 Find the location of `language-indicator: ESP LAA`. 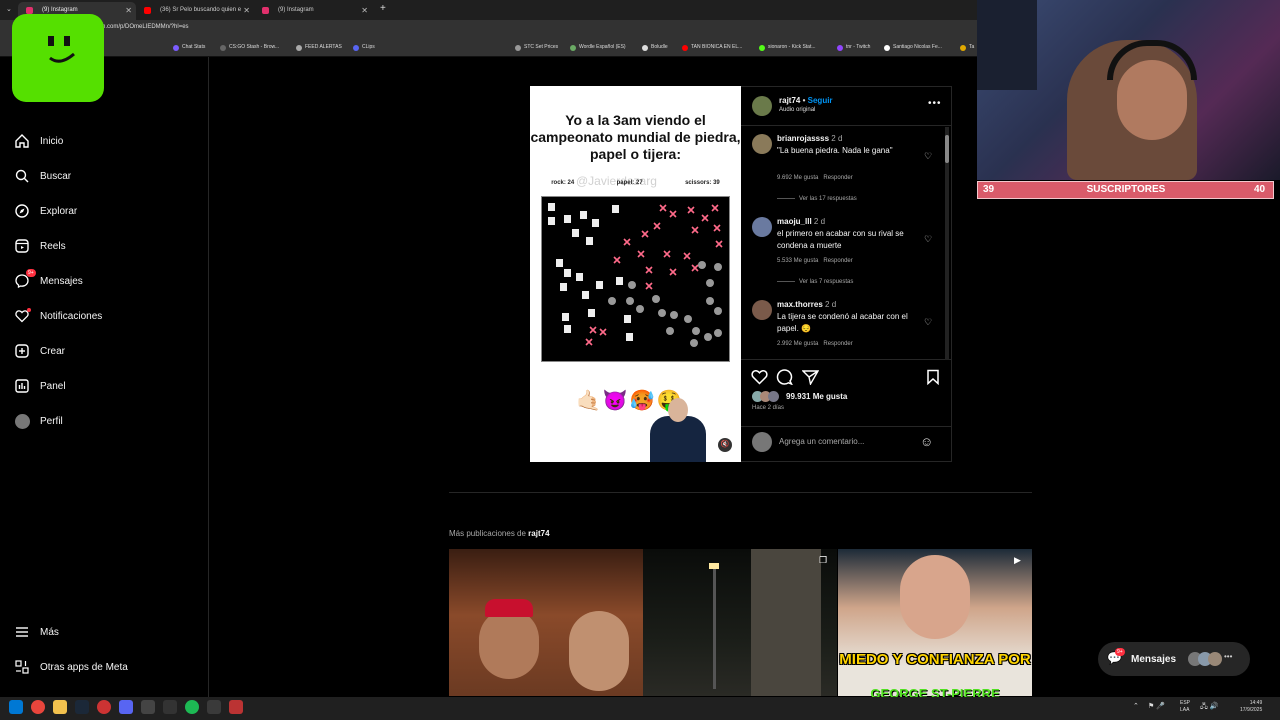

language-indicator: ESP LAA is located at coordinates (1185, 707).